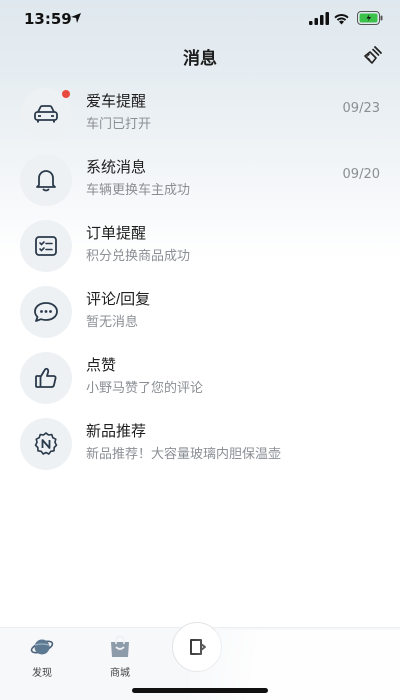 The height and width of the screenshot is (700, 400). Describe the element at coordinates (48, 19) in the screenshot. I see `status-time: 13:59` at that location.